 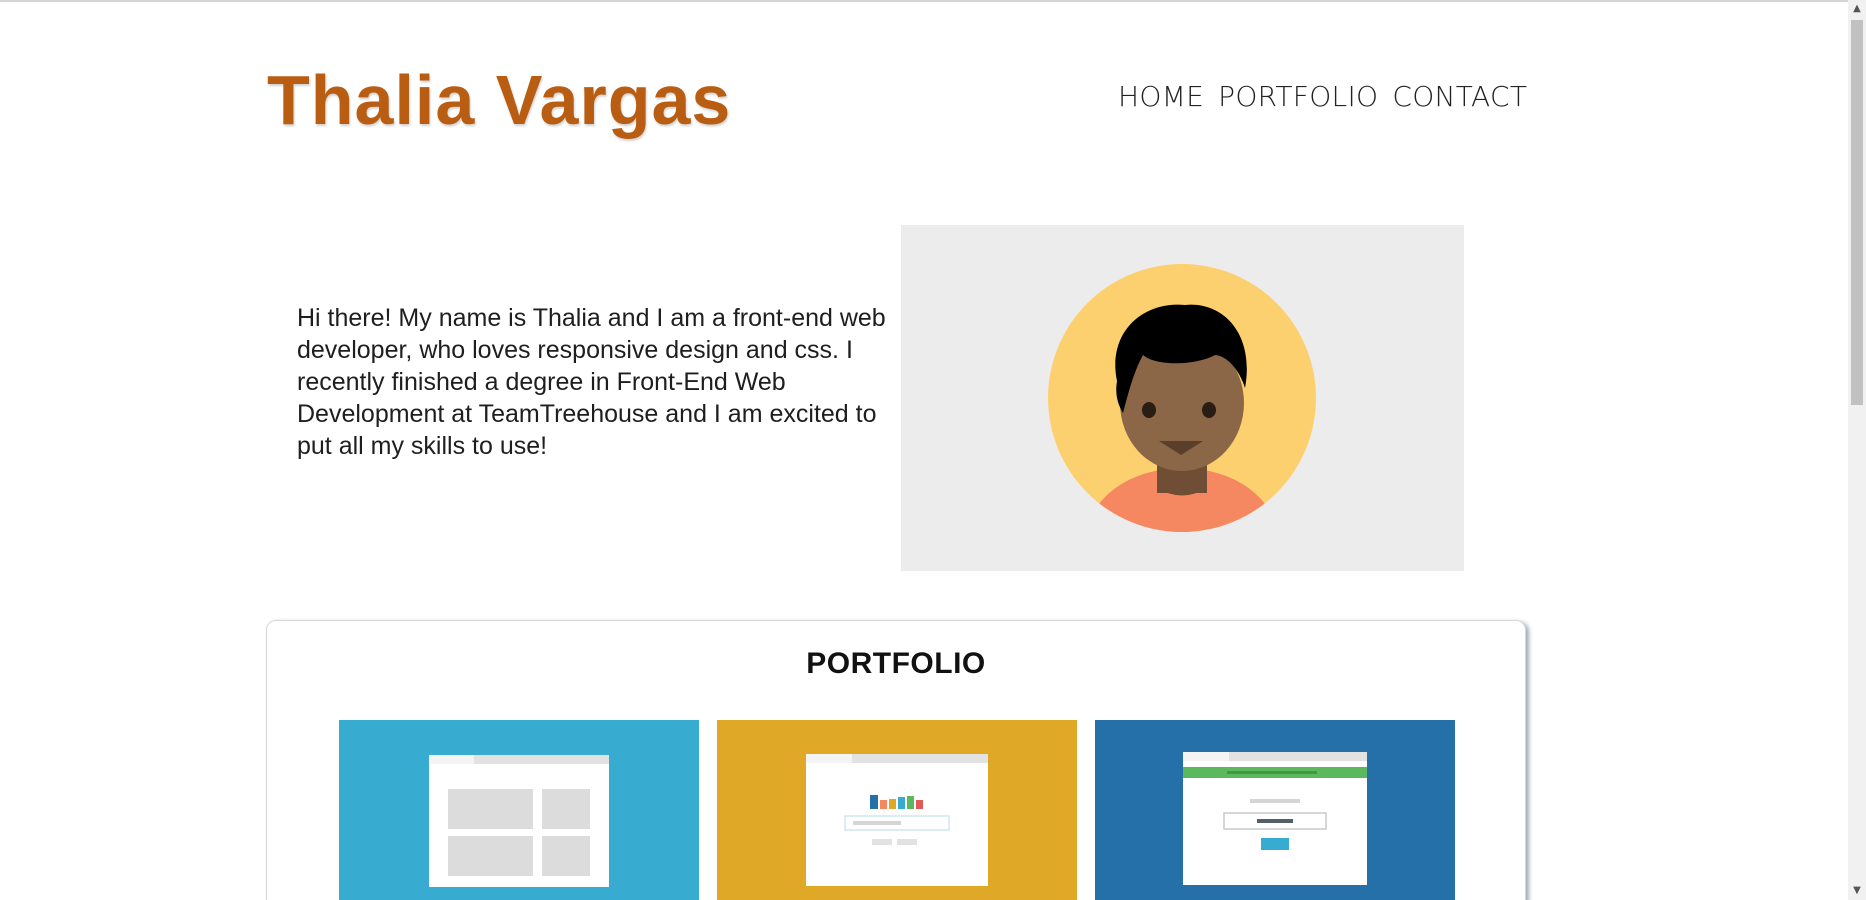 I want to click on main-nav: HOME PORTFOLIO CONTACT, so click(x=1322, y=96).